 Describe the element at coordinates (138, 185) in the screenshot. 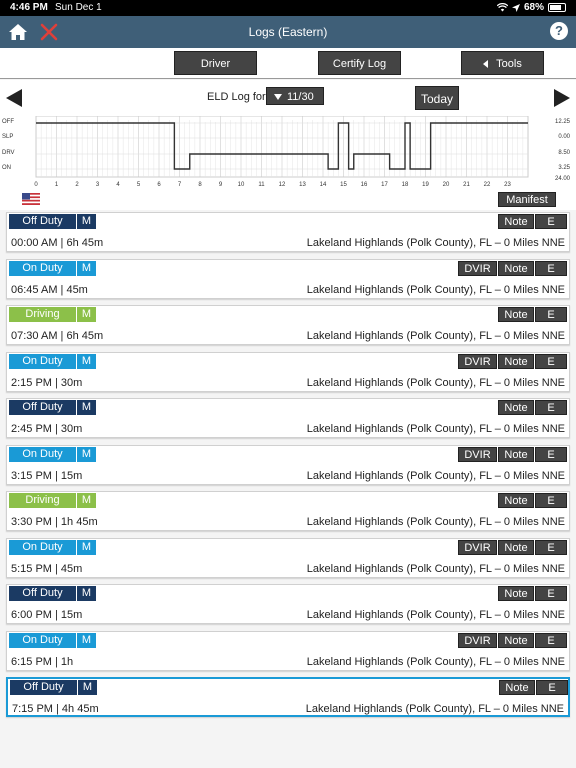

I see `graph-hour-label: 5` at that location.